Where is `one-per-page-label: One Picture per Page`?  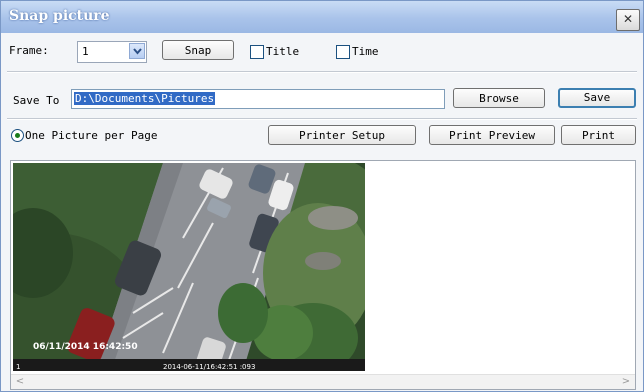
one-per-page-label: One Picture per Page is located at coordinates (91, 135).